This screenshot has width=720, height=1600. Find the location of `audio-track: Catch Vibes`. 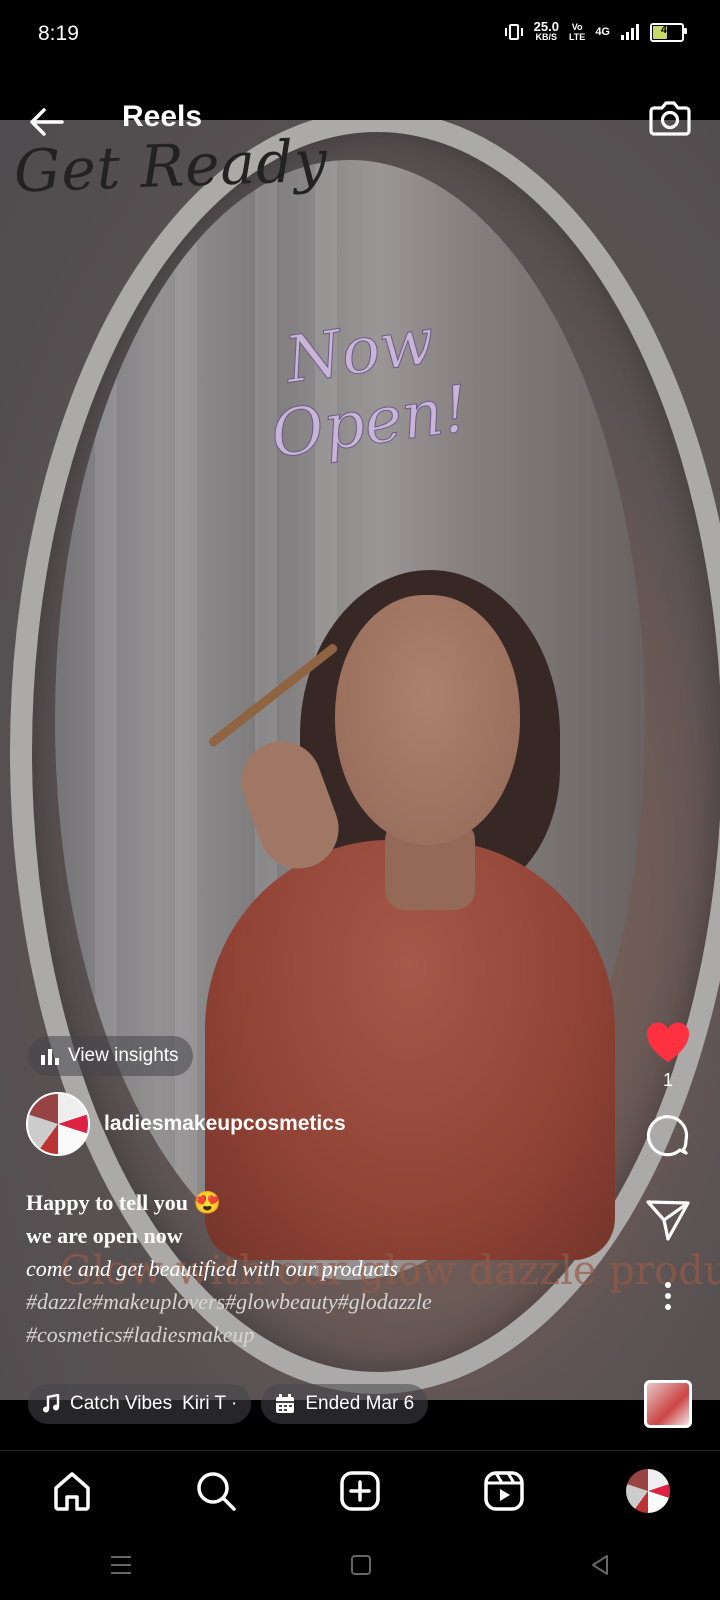

audio-track: Catch Vibes is located at coordinates (121, 1403).